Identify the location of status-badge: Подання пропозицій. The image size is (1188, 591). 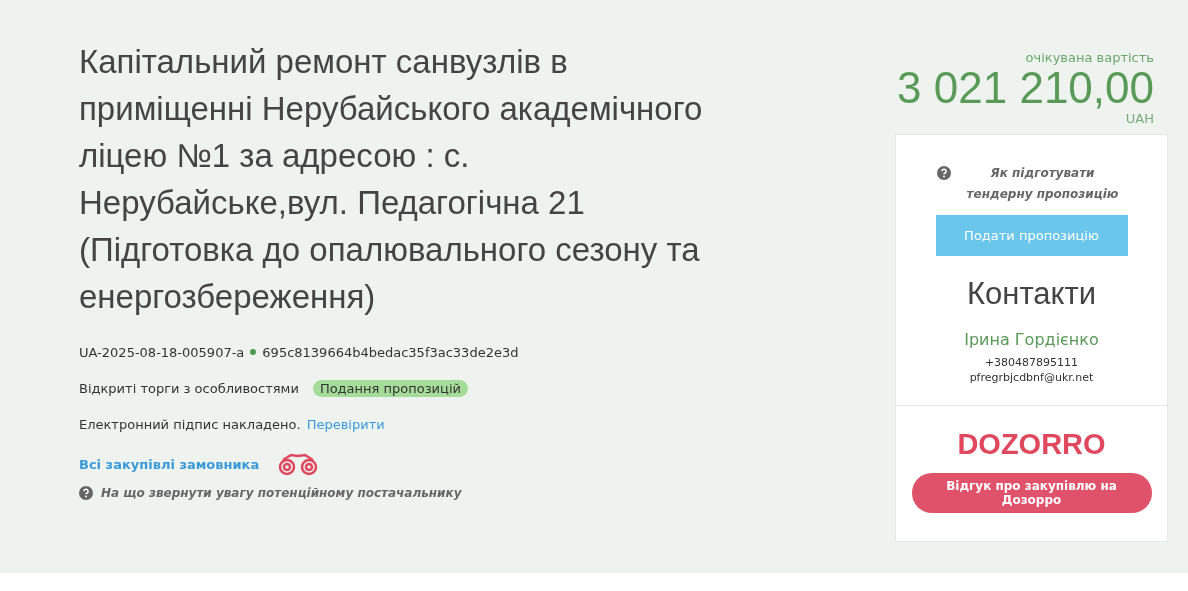
(390, 388).